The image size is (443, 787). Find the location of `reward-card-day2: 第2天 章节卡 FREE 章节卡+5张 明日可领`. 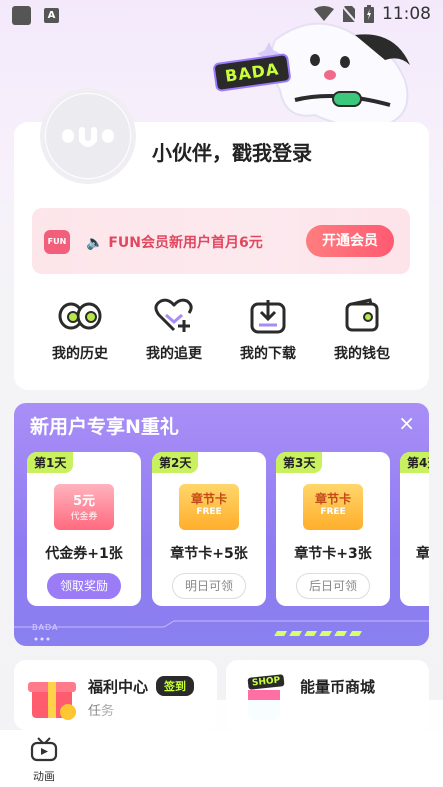

reward-card-day2: 第2天 章节卡 FREE 章节卡+5张 明日可领 is located at coordinates (209, 529).